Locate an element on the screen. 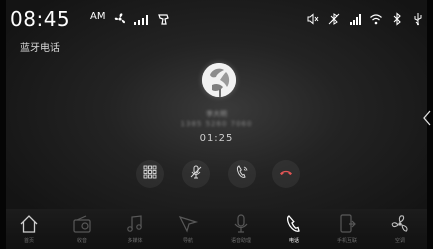 This screenshot has height=249, width=433. caller-name: 李大明 is located at coordinates (216, 114).